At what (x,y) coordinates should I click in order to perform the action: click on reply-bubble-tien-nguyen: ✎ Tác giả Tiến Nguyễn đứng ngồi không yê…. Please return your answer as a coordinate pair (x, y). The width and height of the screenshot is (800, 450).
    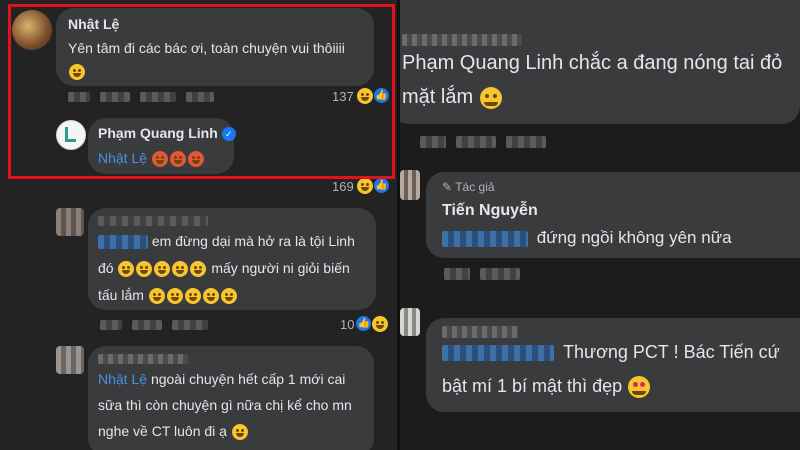
    Looking at the image, I should click on (613, 215).